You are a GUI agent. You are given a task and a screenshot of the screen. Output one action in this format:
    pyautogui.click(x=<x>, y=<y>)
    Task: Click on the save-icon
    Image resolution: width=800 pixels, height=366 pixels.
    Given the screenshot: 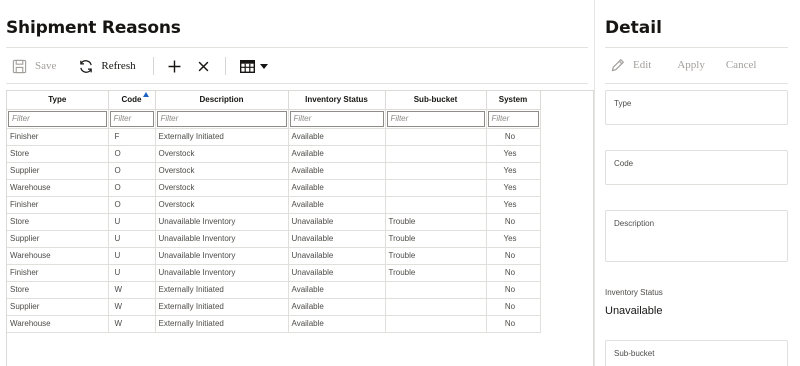 What is the action you would take?
    pyautogui.click(x=19, y=66)
    